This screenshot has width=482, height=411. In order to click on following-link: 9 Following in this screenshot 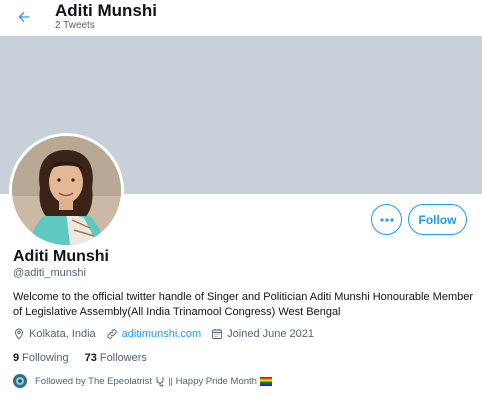, I will do `click(41, 358)`.